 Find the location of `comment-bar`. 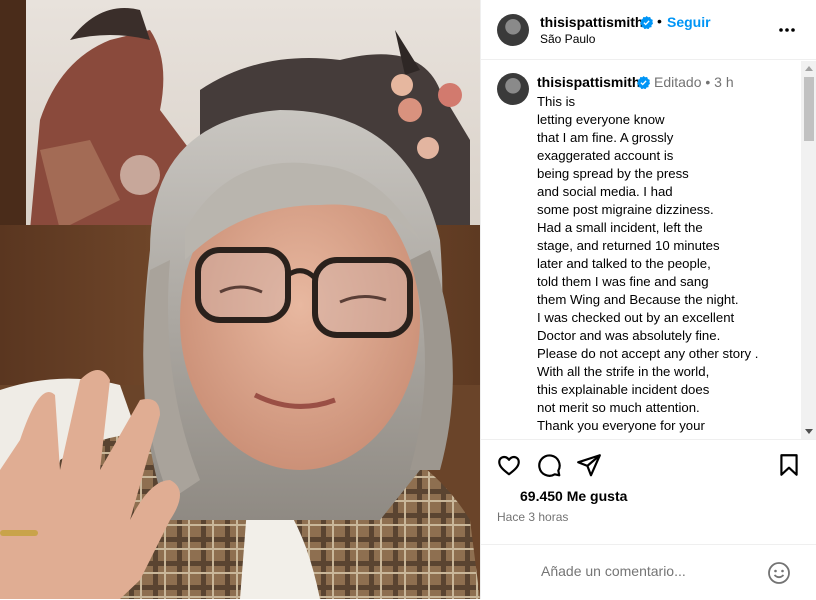

comment-bar is located at coordinates (648, 572).